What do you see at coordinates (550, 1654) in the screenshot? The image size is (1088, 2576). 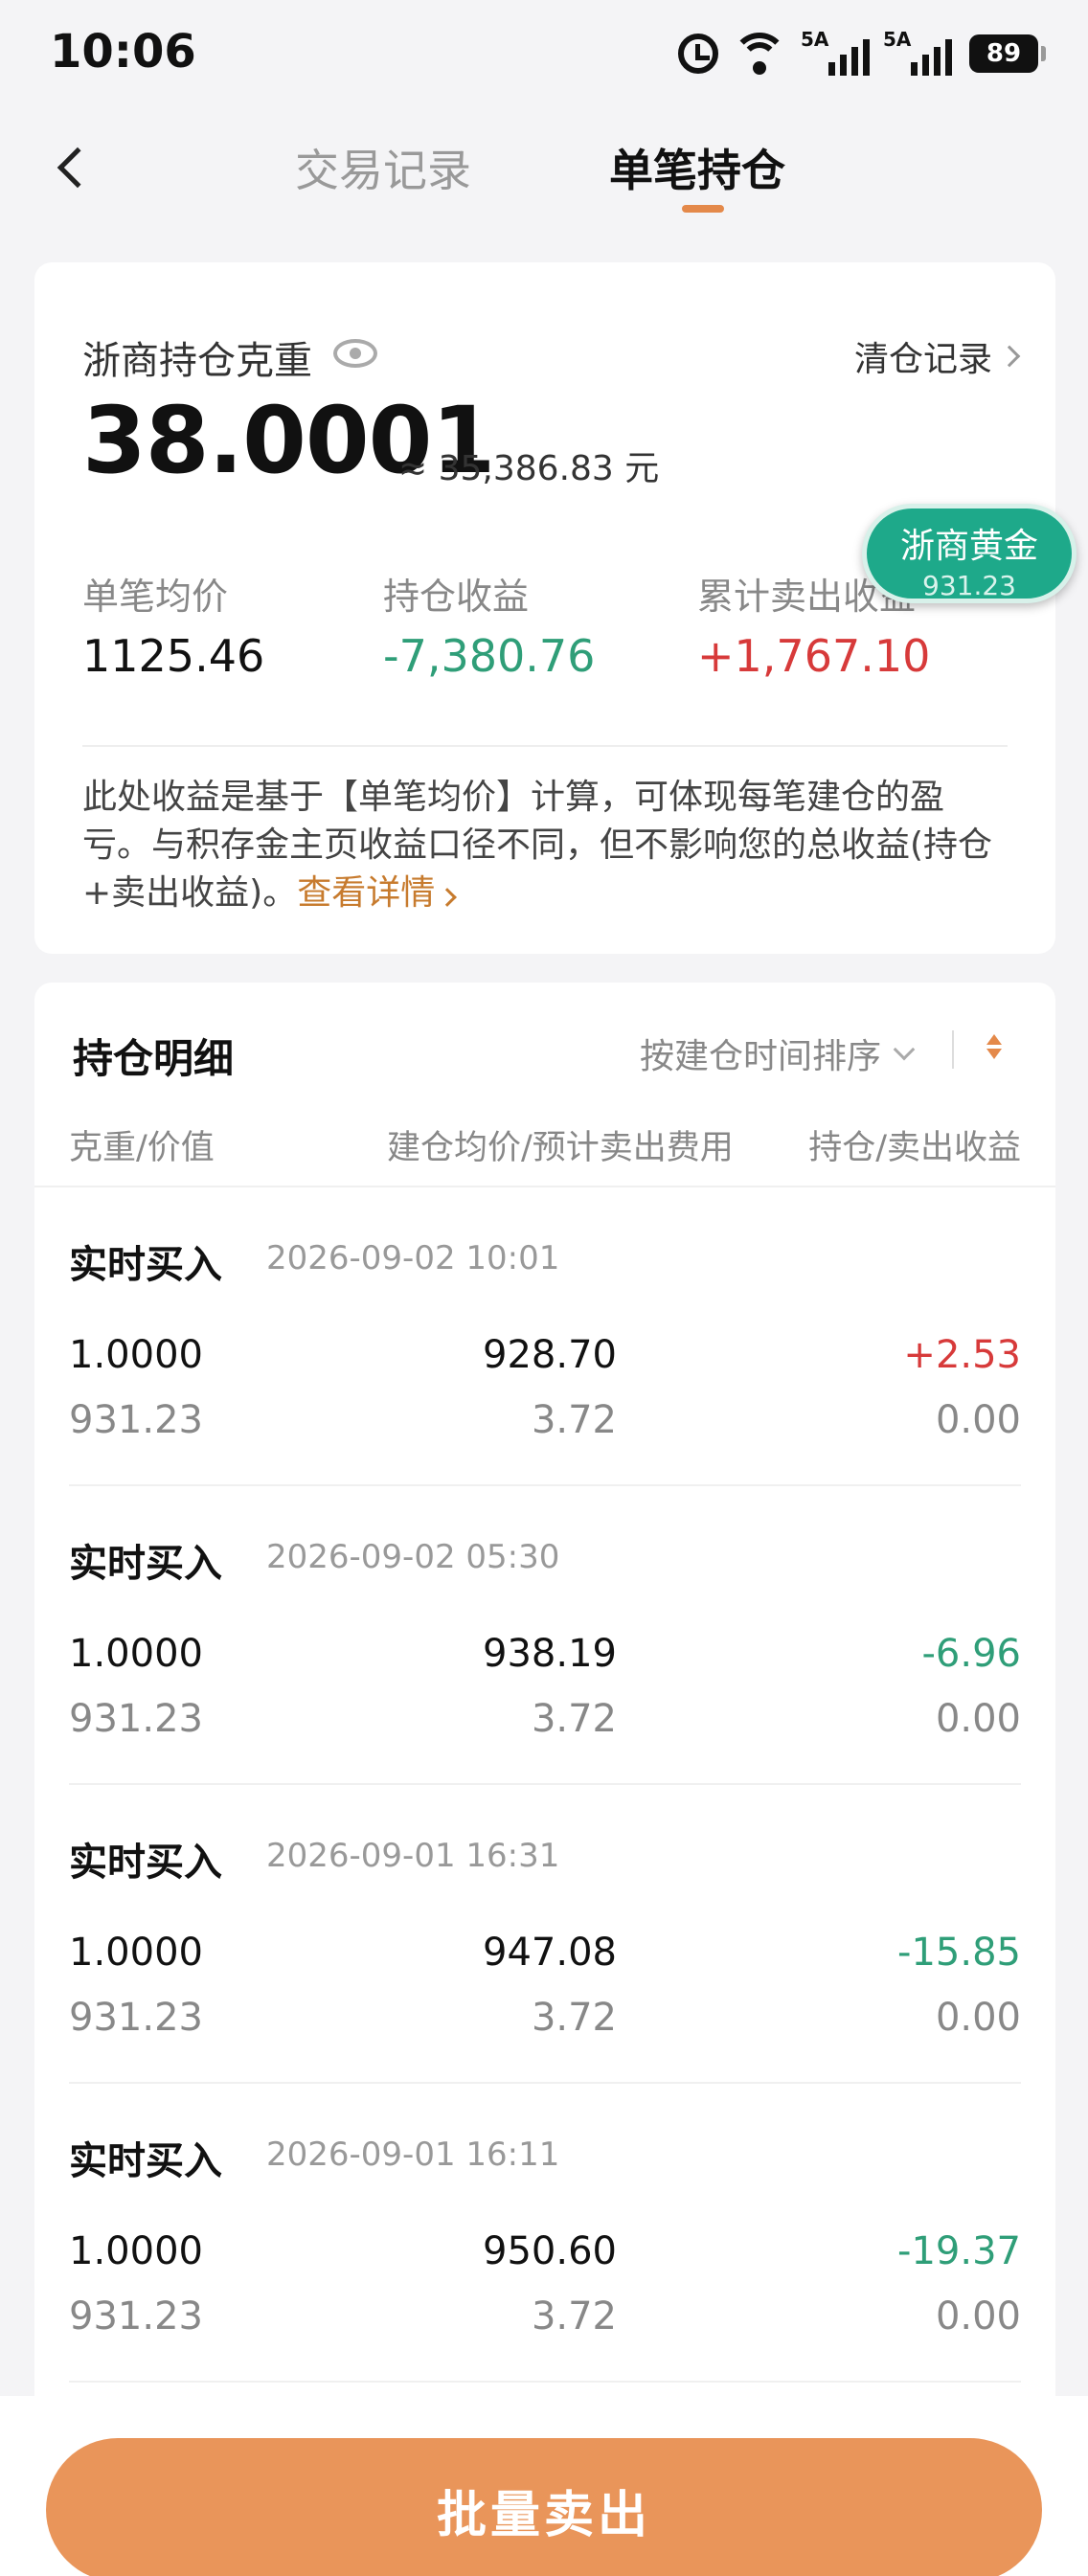 I see `row-avg-cost: 938.19` at bounding box center [550, 1654].